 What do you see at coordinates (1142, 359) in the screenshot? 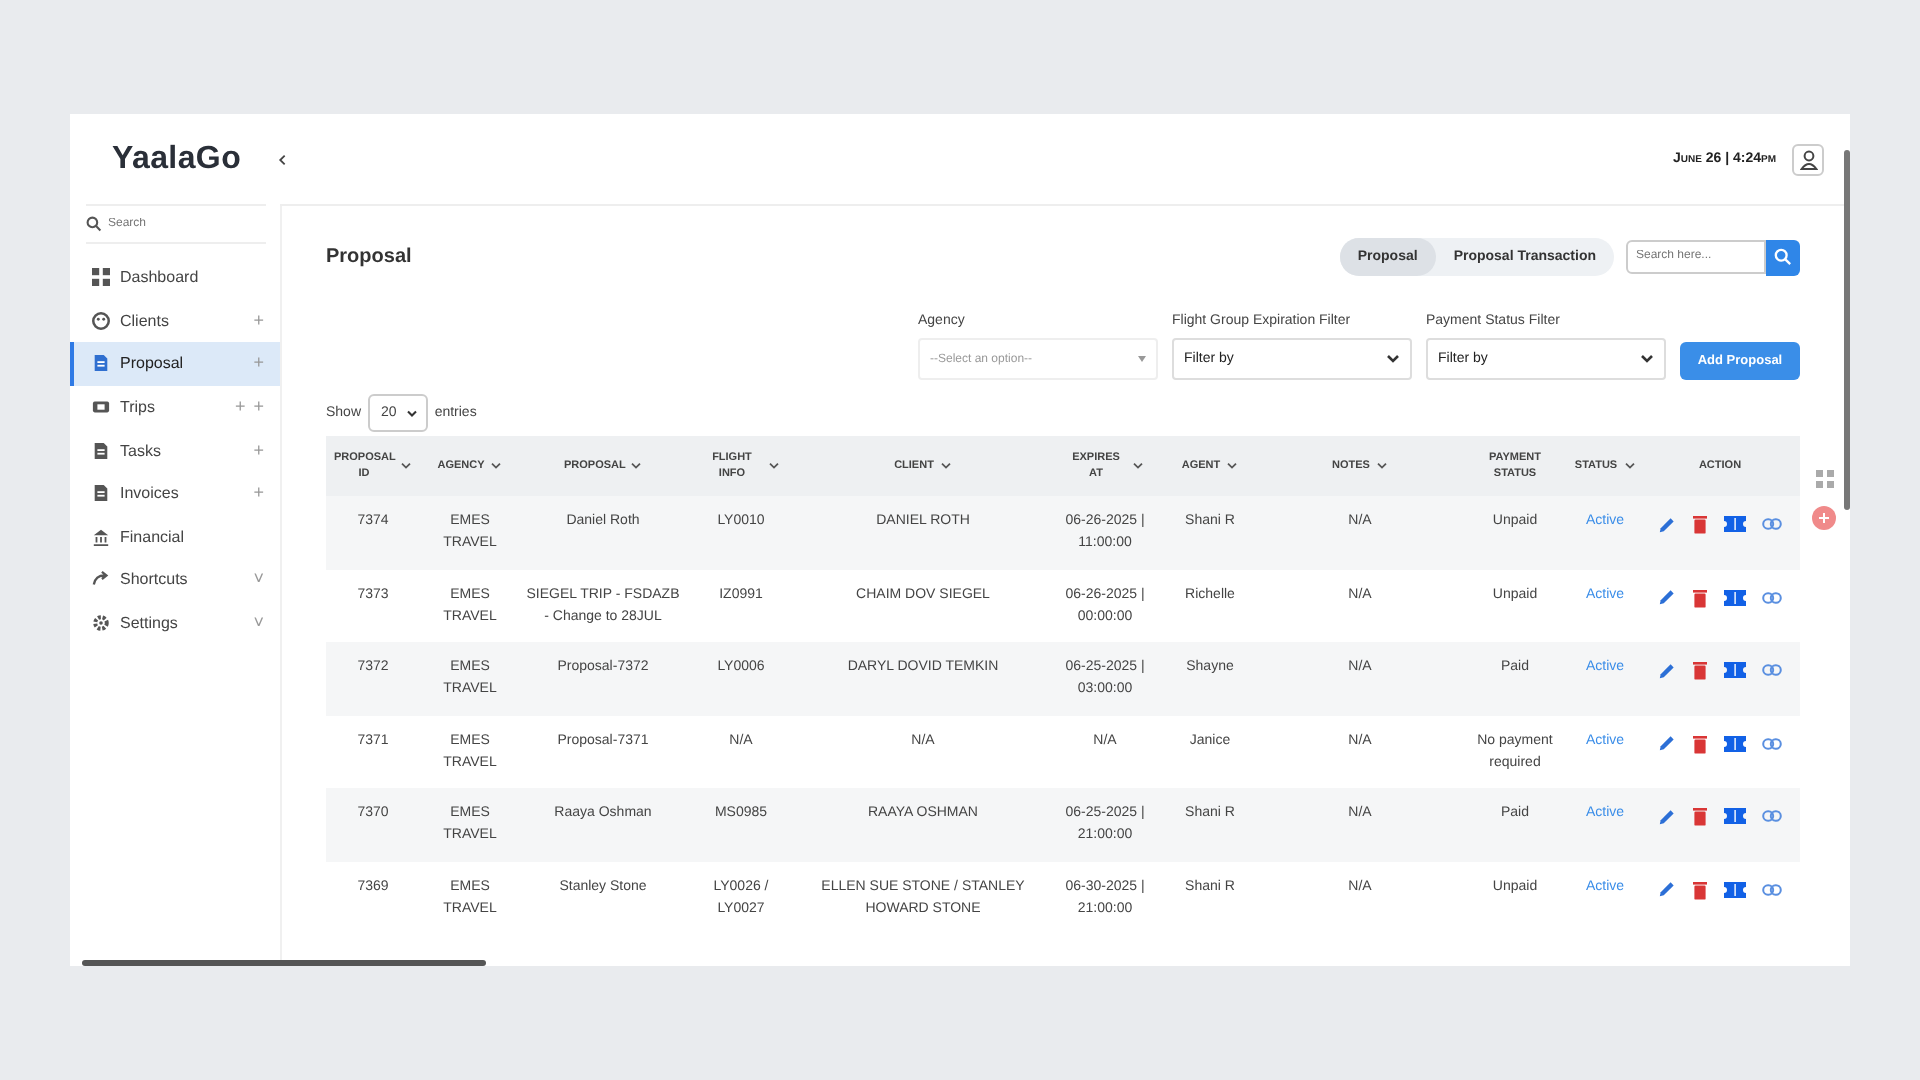
I see `caret-icon` at bounding box center [1142, 359].